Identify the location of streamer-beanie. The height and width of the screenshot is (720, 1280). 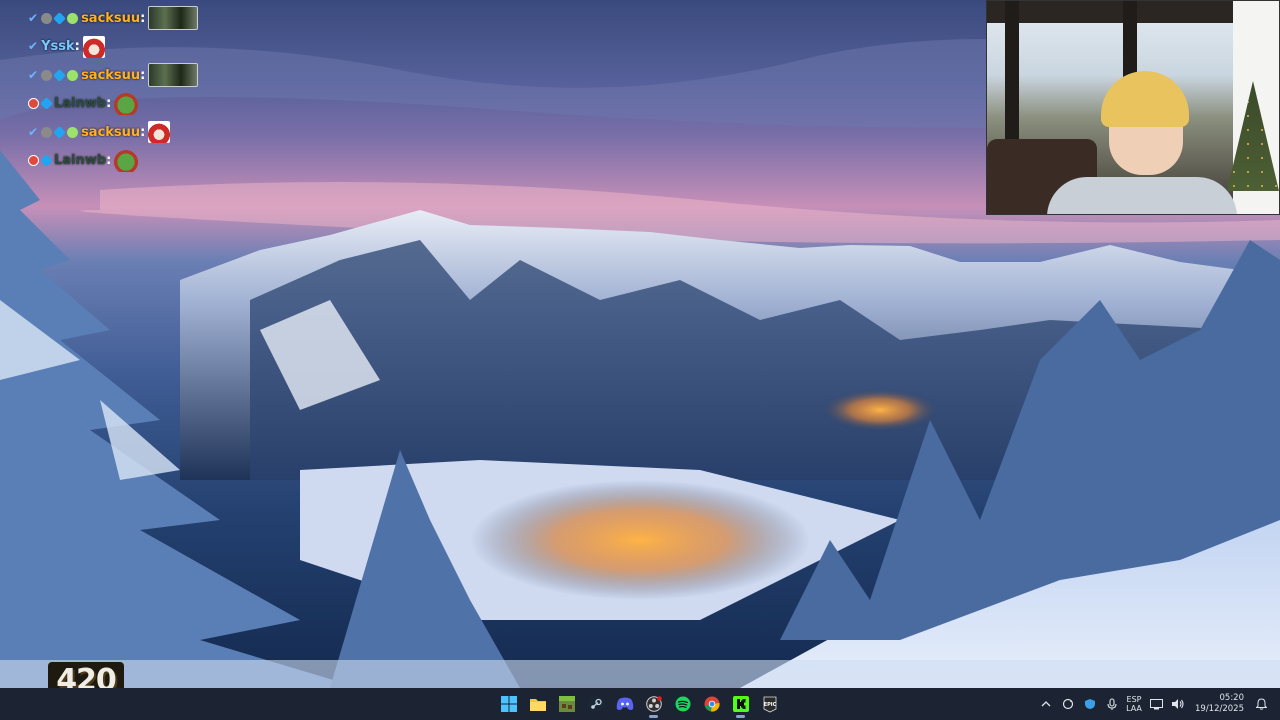
(1145, 99).